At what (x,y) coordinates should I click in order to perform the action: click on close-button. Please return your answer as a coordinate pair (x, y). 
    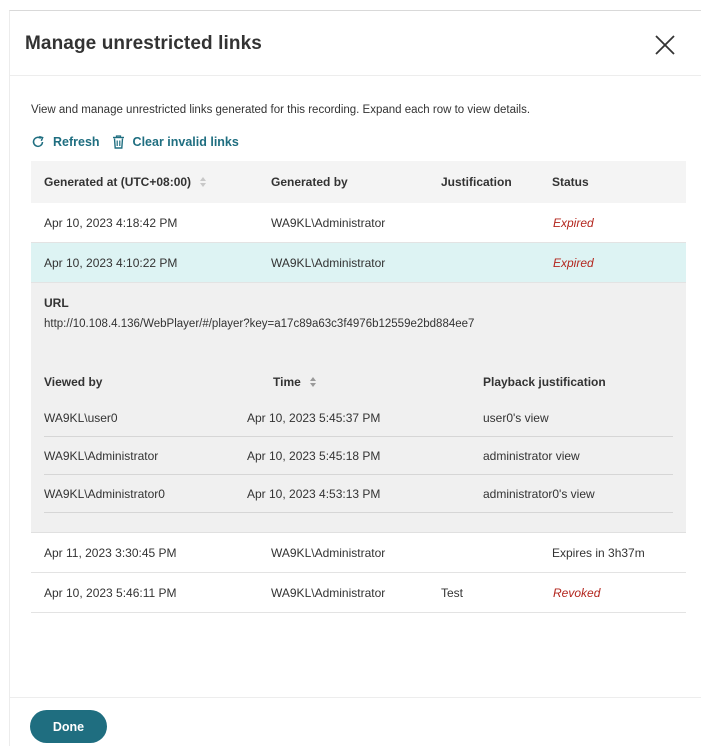
    Looking at the image, I should click on (665, 45).